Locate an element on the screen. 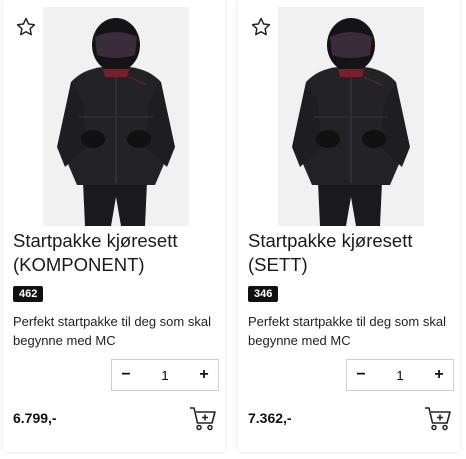 The width and height of the screenshot is (466, 459). product-price: 6.799,- is located at coordinates (35, 418).